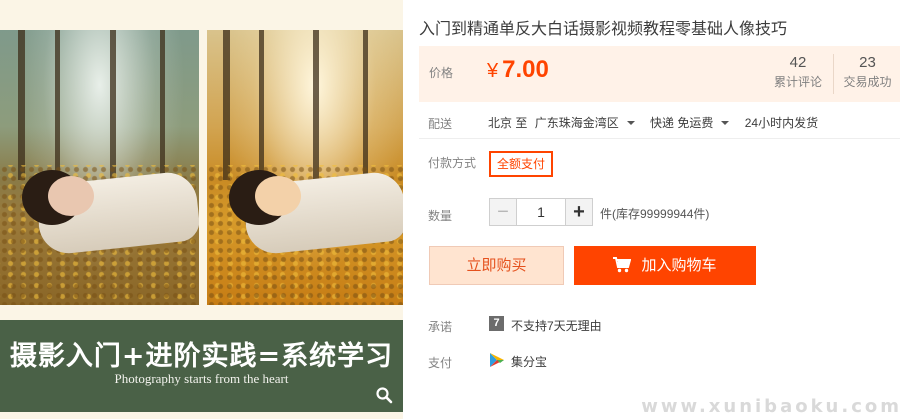  What do you see at coordinates (603, 29) in the screenshot?
I see `product-title: 入门到精通单反大白话摄影视频教程零基础人像技巧` at bounding box center [603, 29].